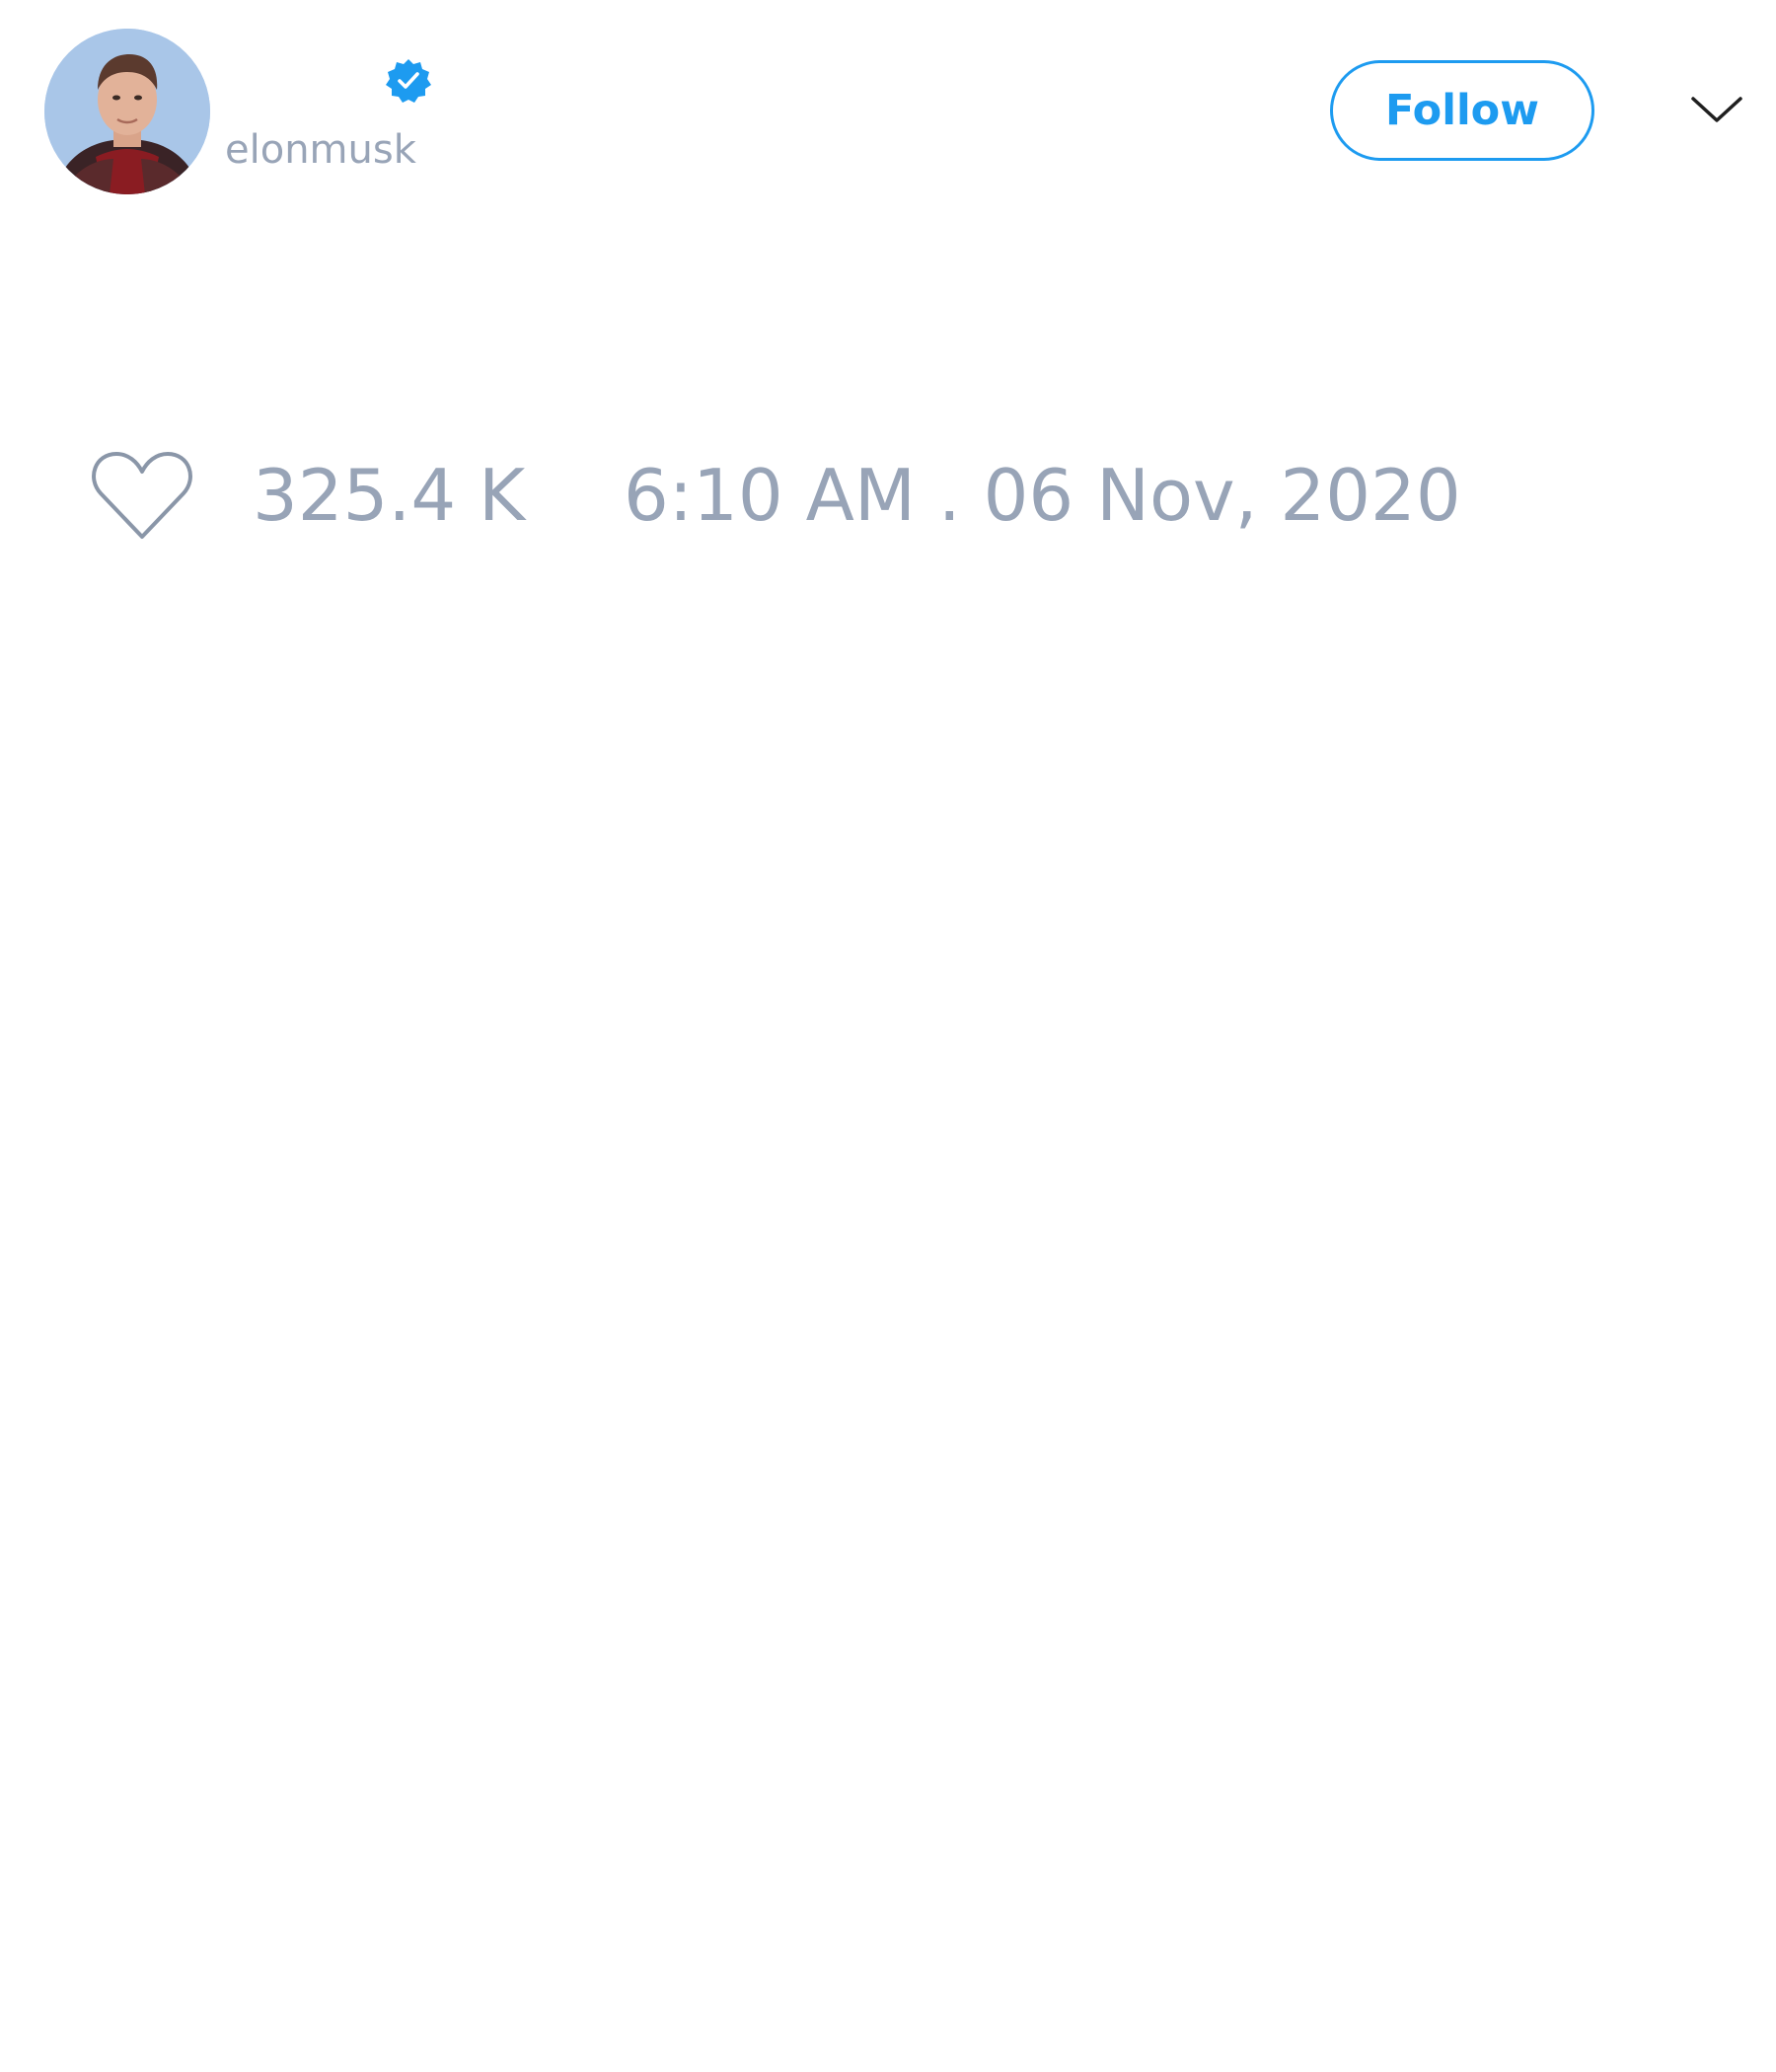 The height and width of the screenshot is (2072, 1776). Describe the element at coordinates (1462, 111) in the screenshot. I see `follow-button: Follow` at that location.